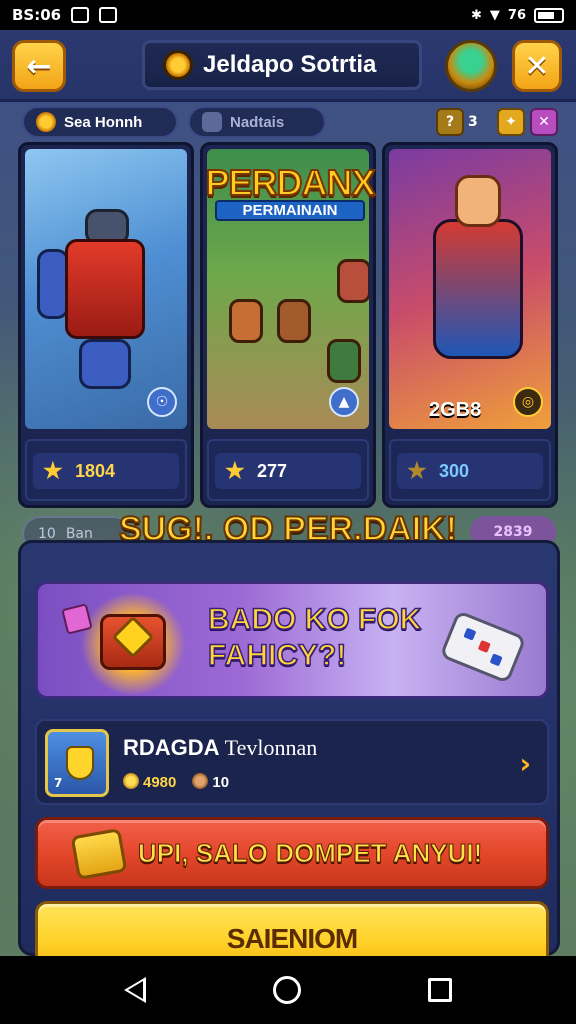 This screenshot has width=576, height=1024. I want to click on square-icon, so click(212, 122).